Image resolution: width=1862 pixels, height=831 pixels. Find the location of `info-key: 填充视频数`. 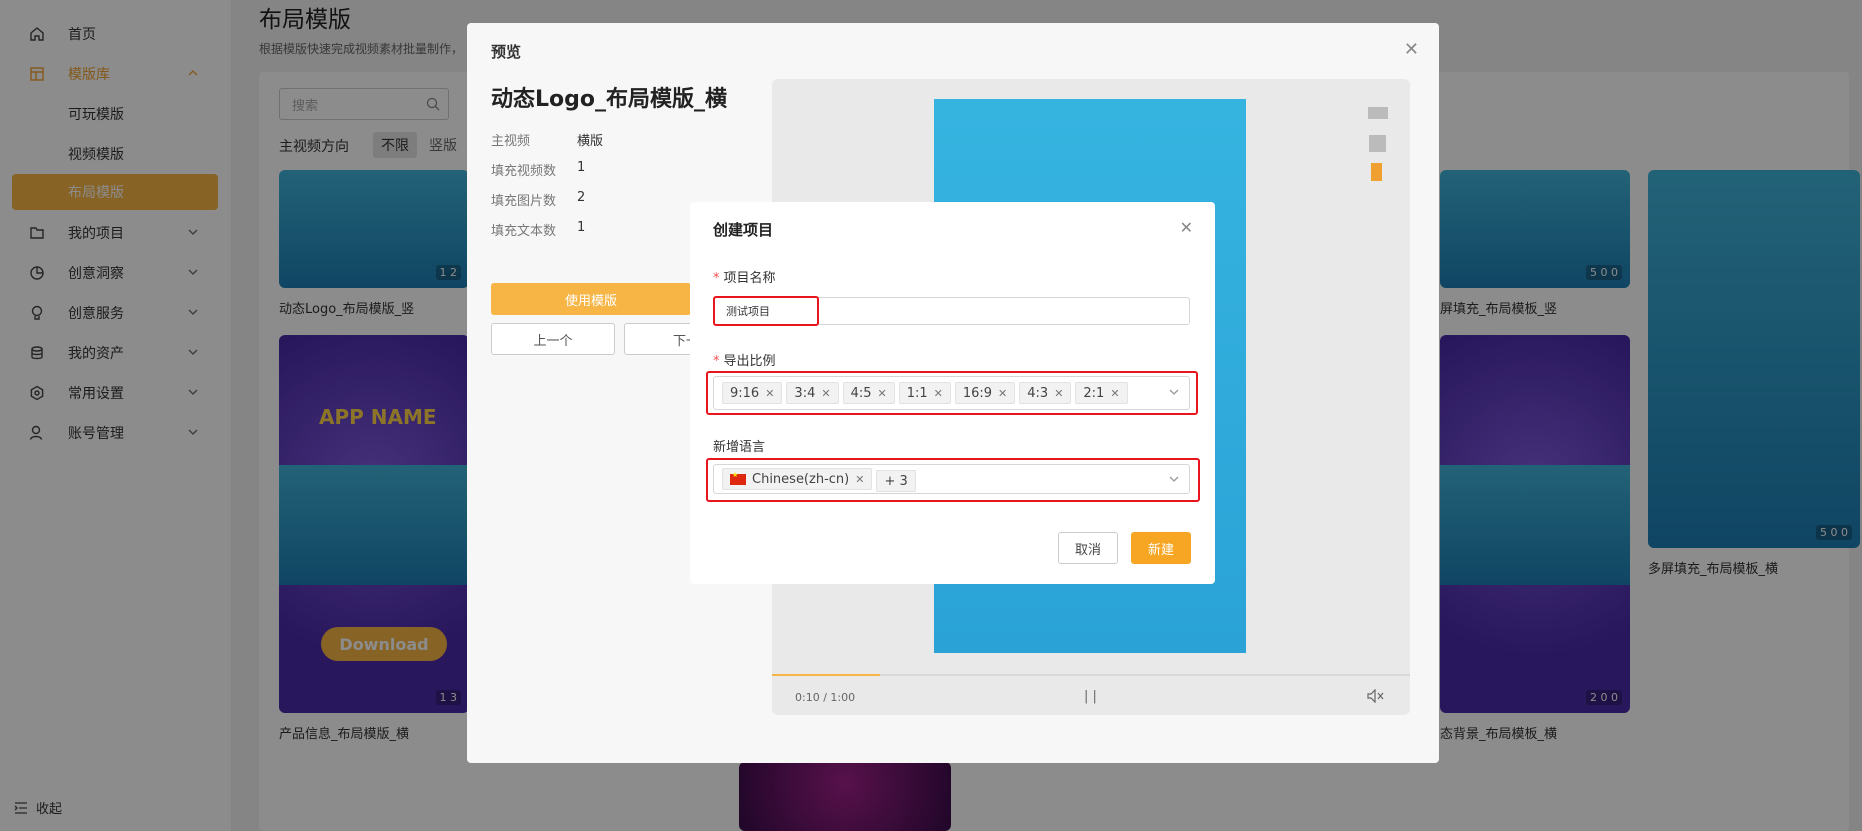

info-key: 填充视频数 is located at coordinates (524, 171).